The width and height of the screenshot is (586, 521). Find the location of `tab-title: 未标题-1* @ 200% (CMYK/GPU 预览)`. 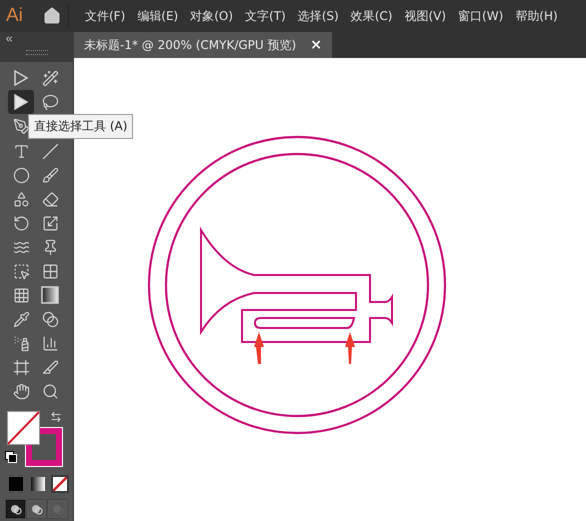

tab-title: 未标题-1* @ 200% (CMYK/GPU 预览) is located at coordinates (190, 45).